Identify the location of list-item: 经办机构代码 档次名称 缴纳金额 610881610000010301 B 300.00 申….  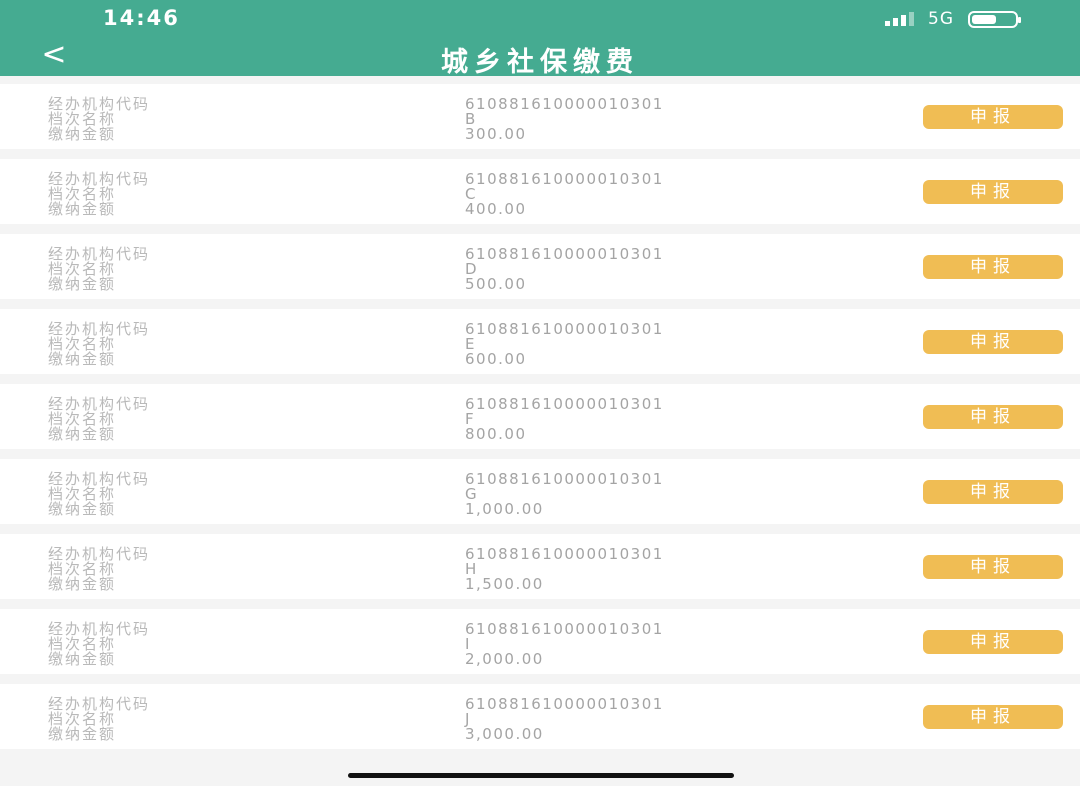
(540, 116).